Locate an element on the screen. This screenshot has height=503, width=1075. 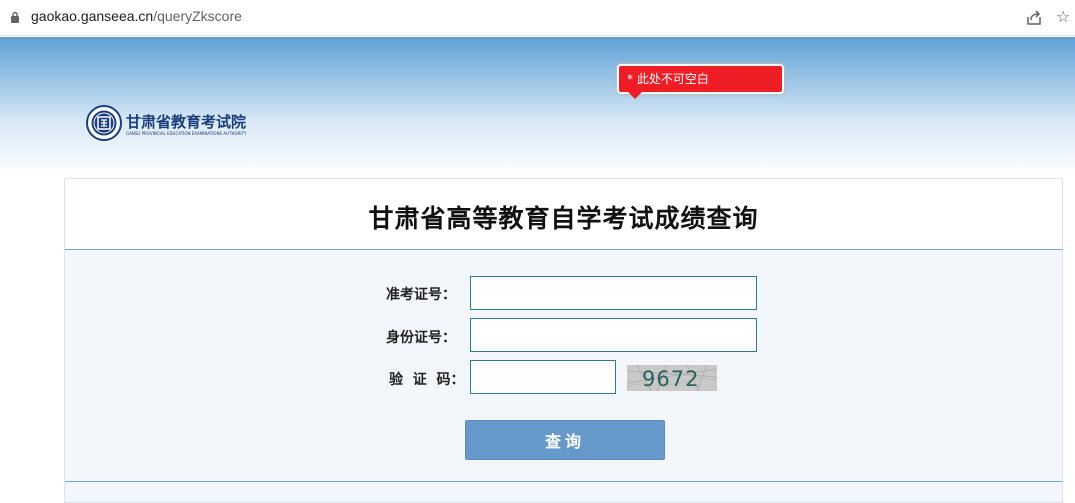
page-title: 甘肃省高等教育自学考试成绩查询 is located at coordinates (563, 218).